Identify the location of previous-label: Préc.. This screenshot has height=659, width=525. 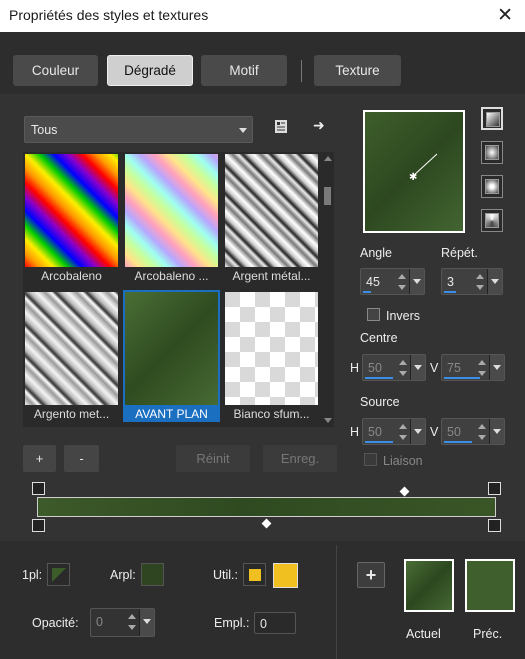
(488, 634).